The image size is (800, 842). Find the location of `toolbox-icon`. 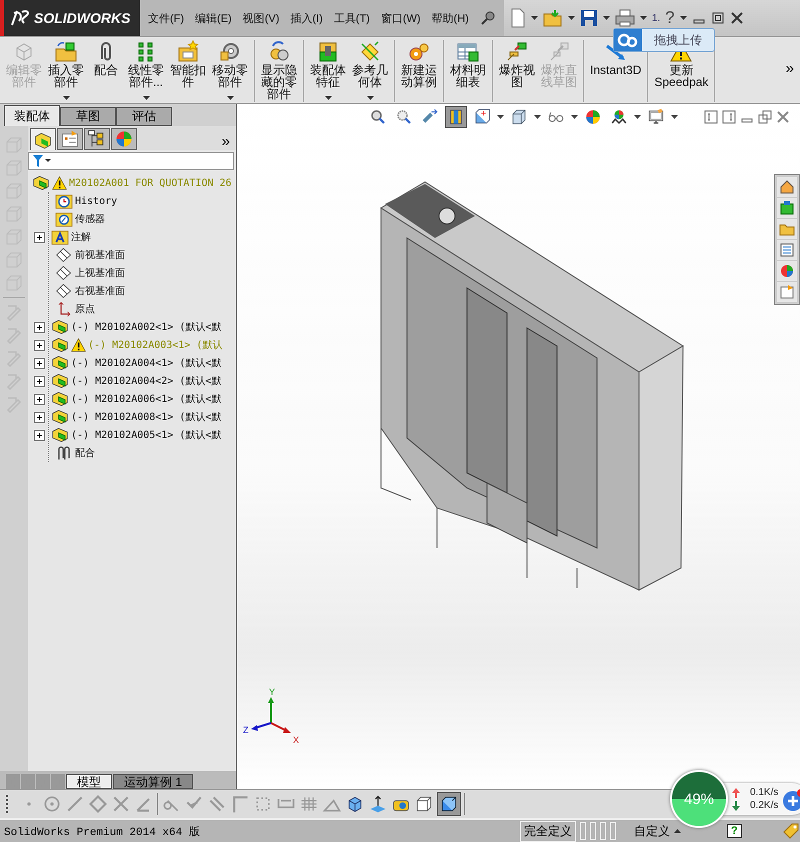

toolbox-icon is located at coordinates (188, 52).